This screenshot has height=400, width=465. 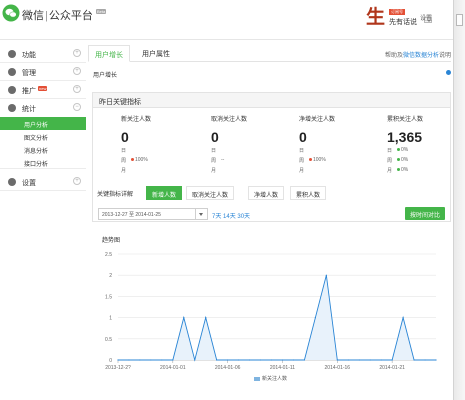 What do you see at coordinates (108, 340) in the screenshot?
I see `y-tick-label: 0.5` at bounding box center [108, 340].